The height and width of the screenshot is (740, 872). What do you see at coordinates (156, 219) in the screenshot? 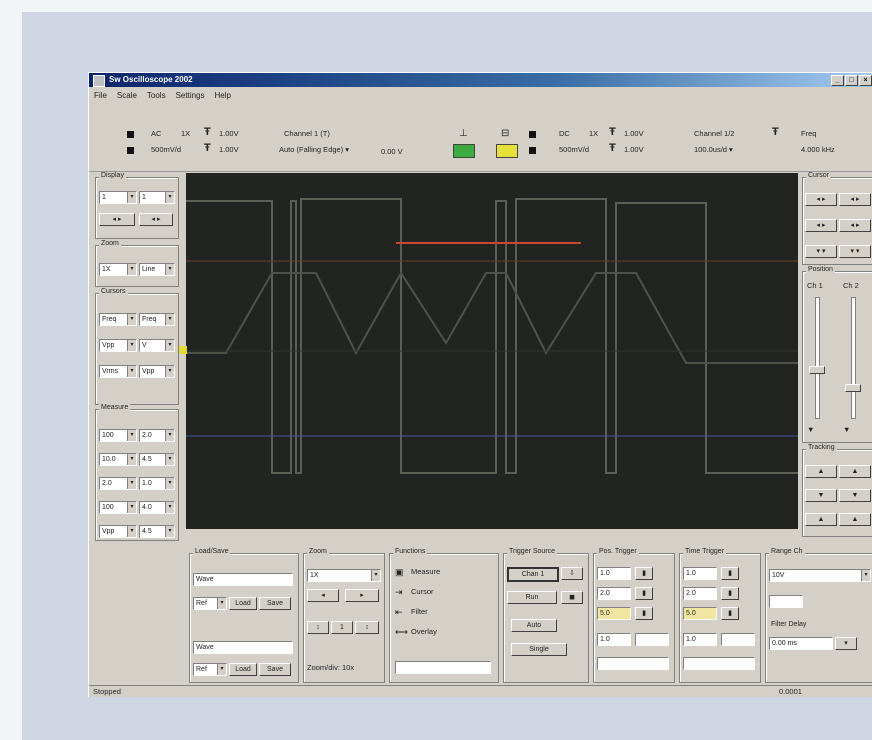
I see `display-button-b: ◂ ▸` at bounding box center [156, 219].